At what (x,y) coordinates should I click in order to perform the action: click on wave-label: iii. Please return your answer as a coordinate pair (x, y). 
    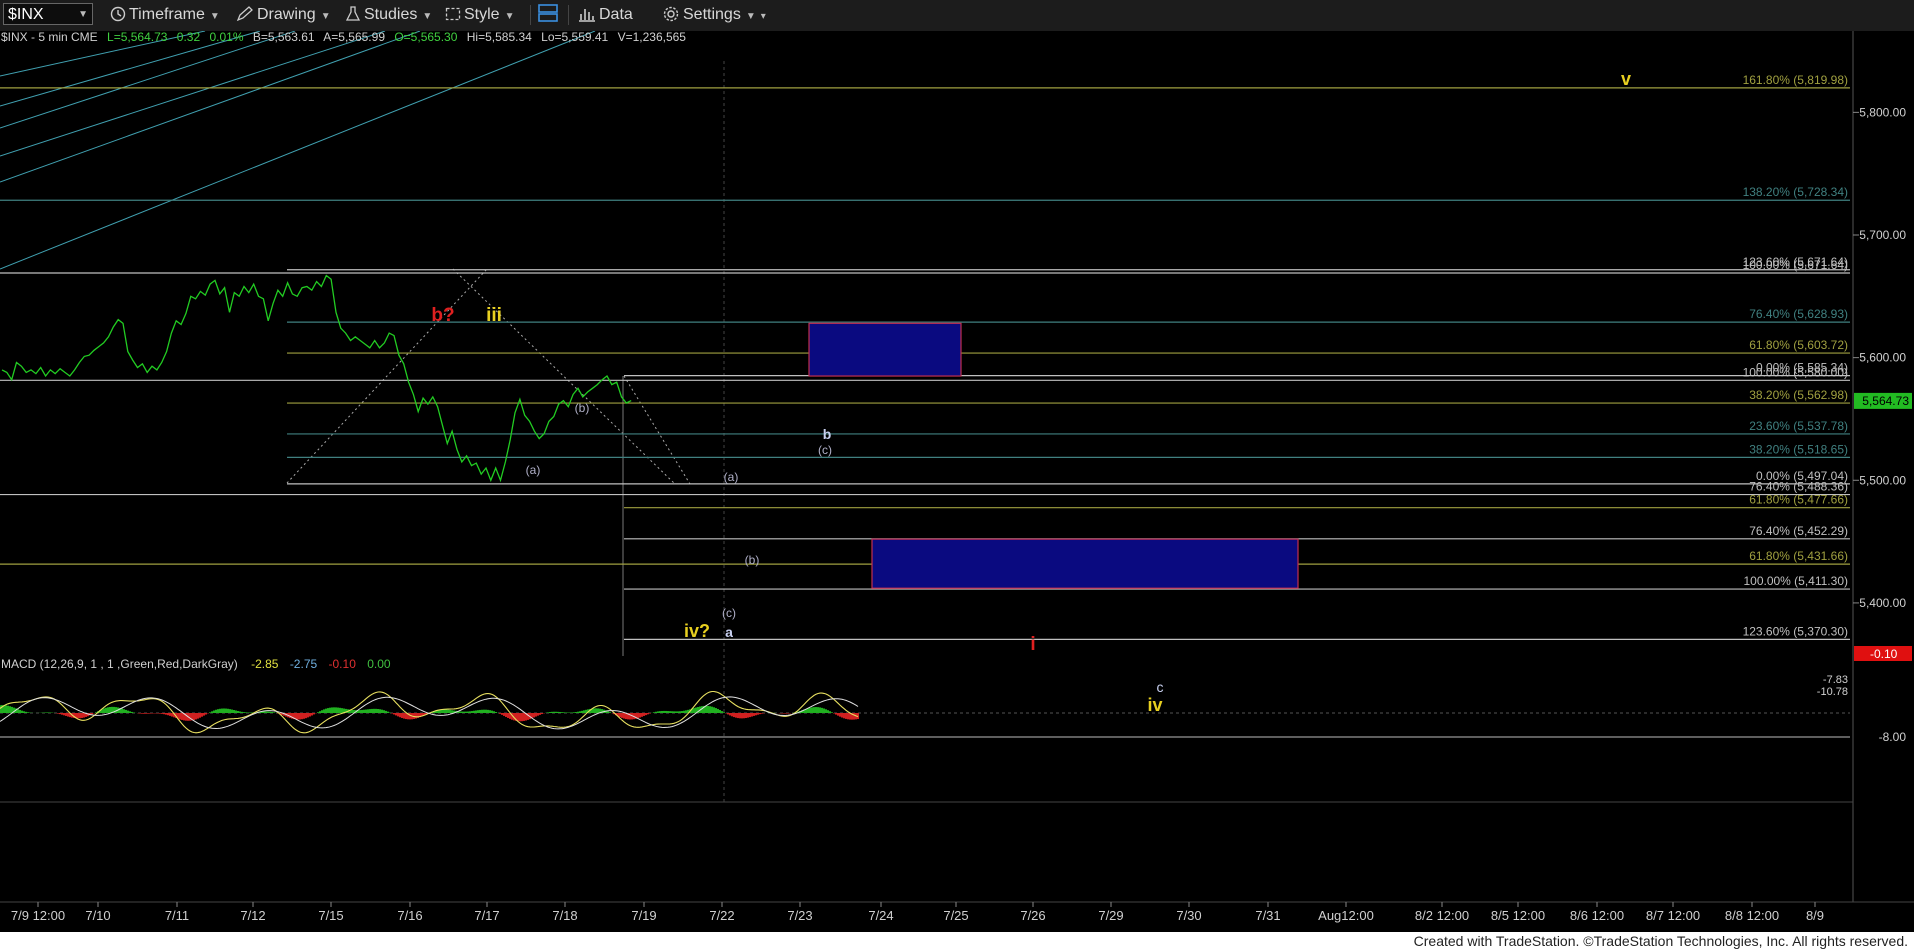
    Looking at the image, I should click on (494, 315).